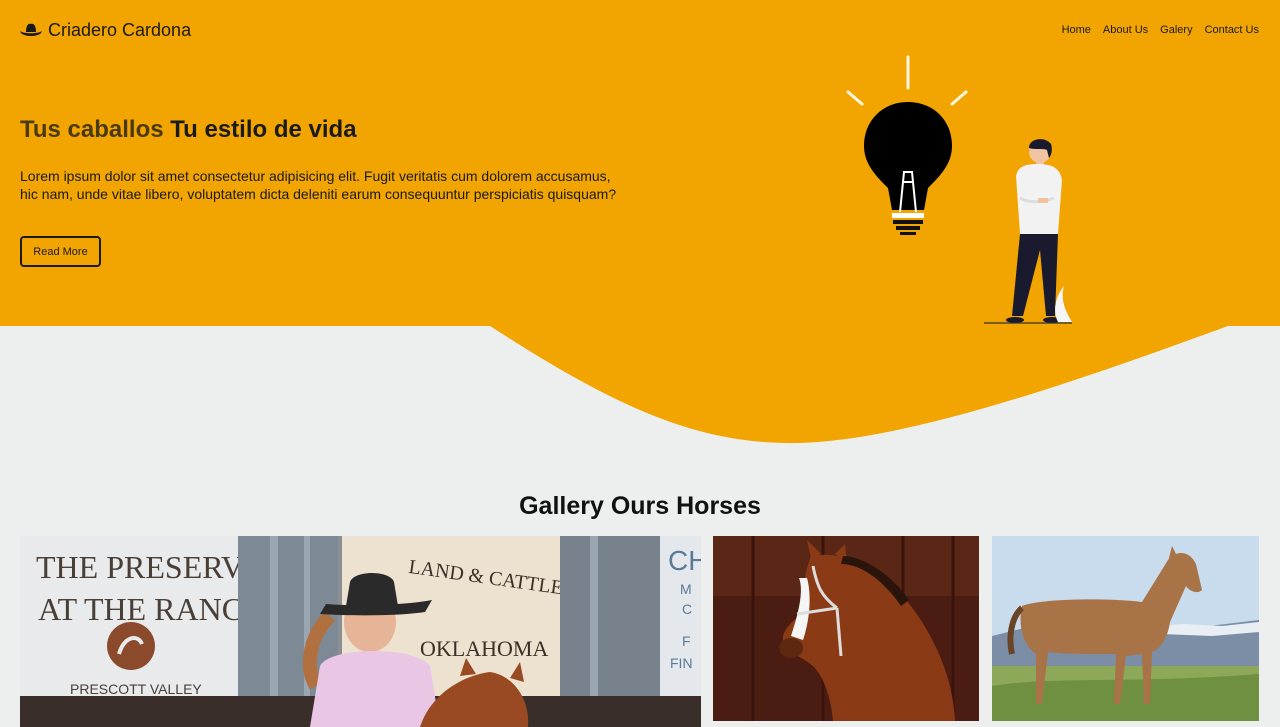 This screenshot has width=1280, height=727. Describe the element at coordinates (681, 663) in the screenshot. I see `sign-right-line5: FIN` at that location.